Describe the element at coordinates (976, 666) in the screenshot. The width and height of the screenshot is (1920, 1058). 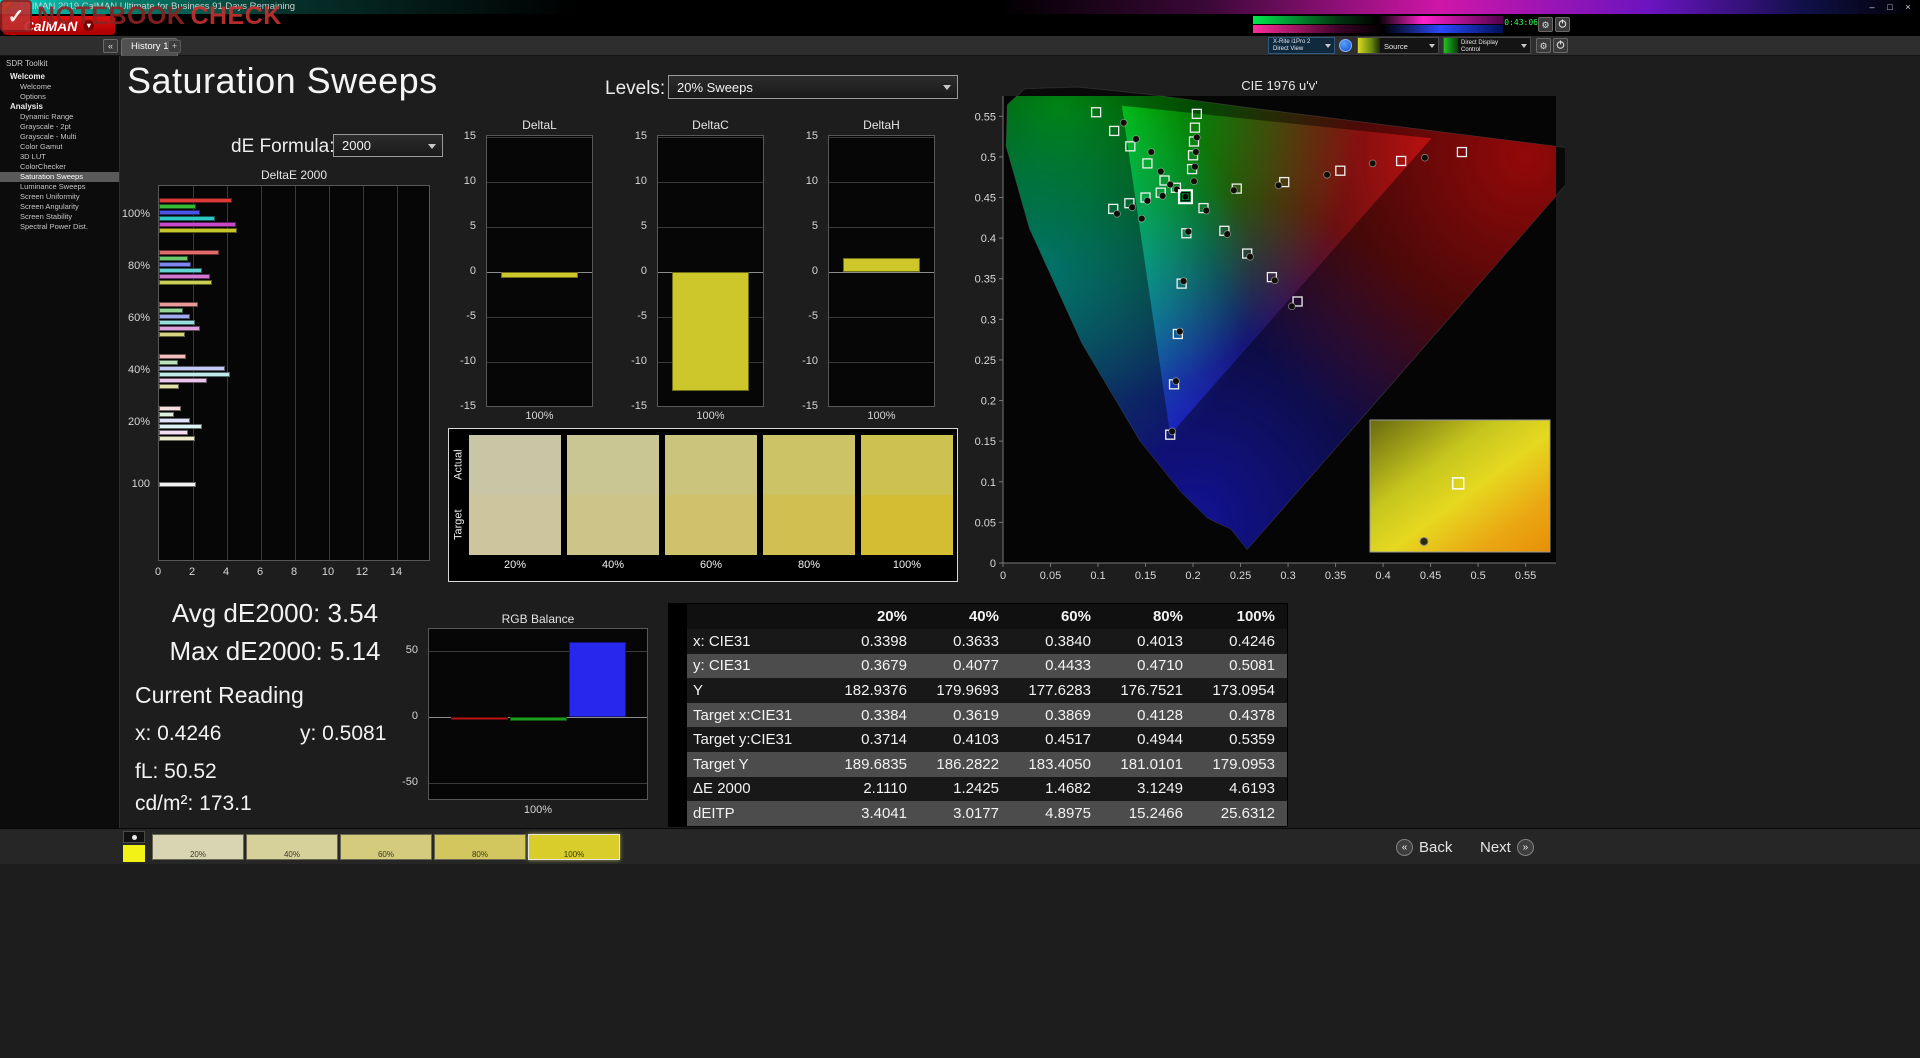
I see `table-value: 0.4077` at that location.